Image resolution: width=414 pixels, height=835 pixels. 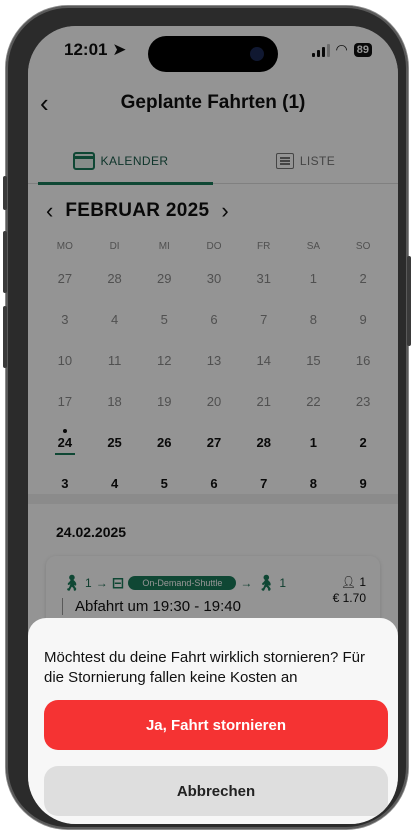 What do you see at coordinates (216, 725) in the screenshot?
I see `confirm-cancel-button: Ja, Fahrt stornieren` at bounding box center [216, 725].